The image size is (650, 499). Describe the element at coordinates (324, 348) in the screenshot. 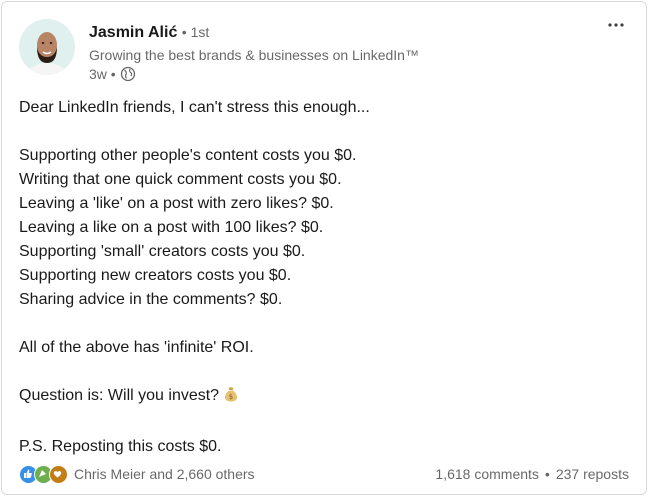

I see `body-line: All of the above has 'infinite' ROI.` at that location.